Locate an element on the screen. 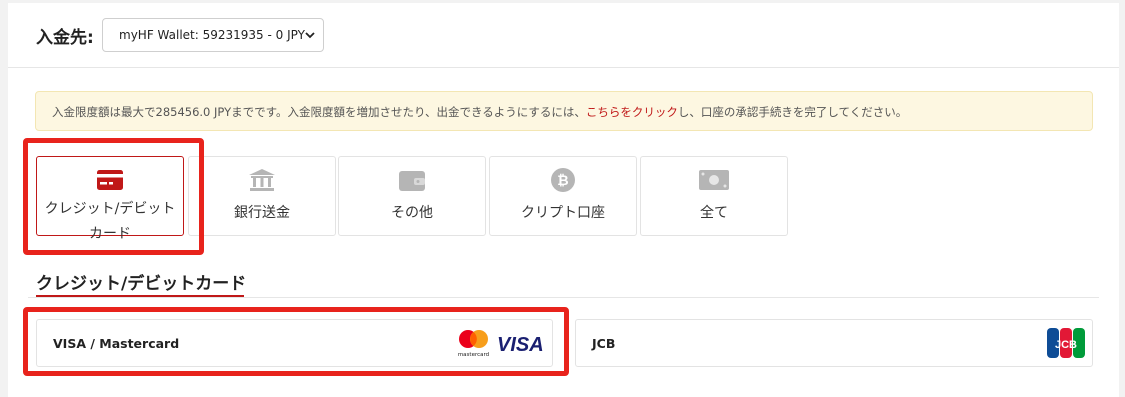 The width and height of the screenshot is (1125, 397). bank-icon is located at coordinates (262, 180).